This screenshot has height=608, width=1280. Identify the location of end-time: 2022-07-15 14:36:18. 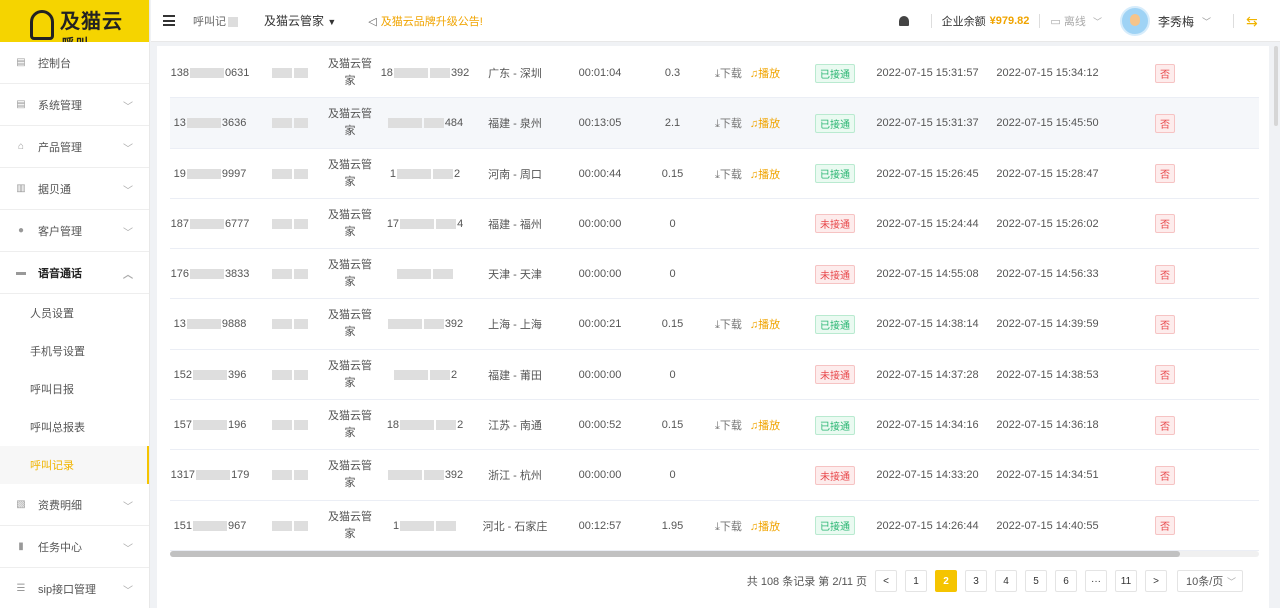
(1047, 425).